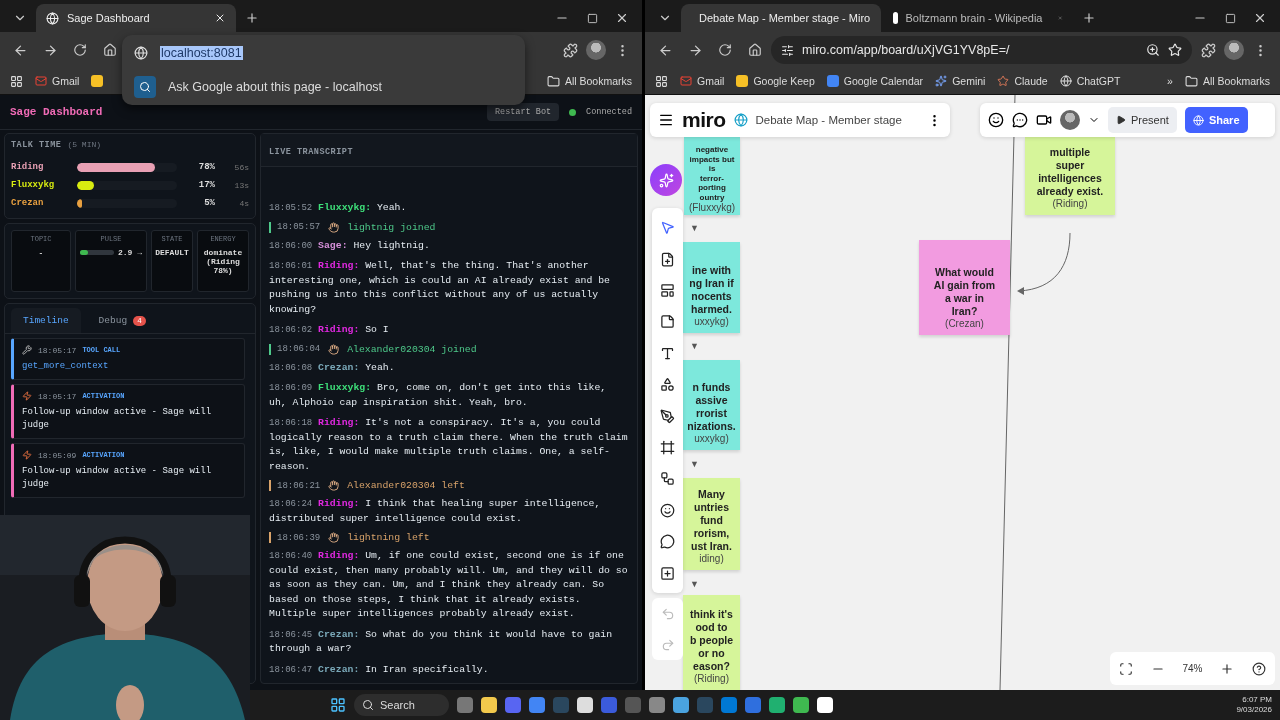 This screenshot has width=1280, height=720. I want to click on sticky-note: ine with ng Iran if nocents harmed. uxxykg), so click(711, 287).